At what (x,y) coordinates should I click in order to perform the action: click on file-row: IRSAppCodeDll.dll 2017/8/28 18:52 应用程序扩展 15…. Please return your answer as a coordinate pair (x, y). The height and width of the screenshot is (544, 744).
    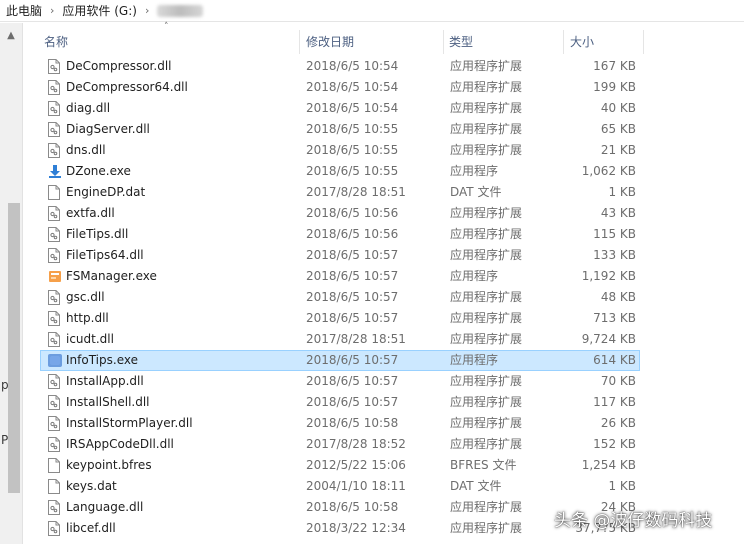
    Looking at the image, I should click on (340, 444).